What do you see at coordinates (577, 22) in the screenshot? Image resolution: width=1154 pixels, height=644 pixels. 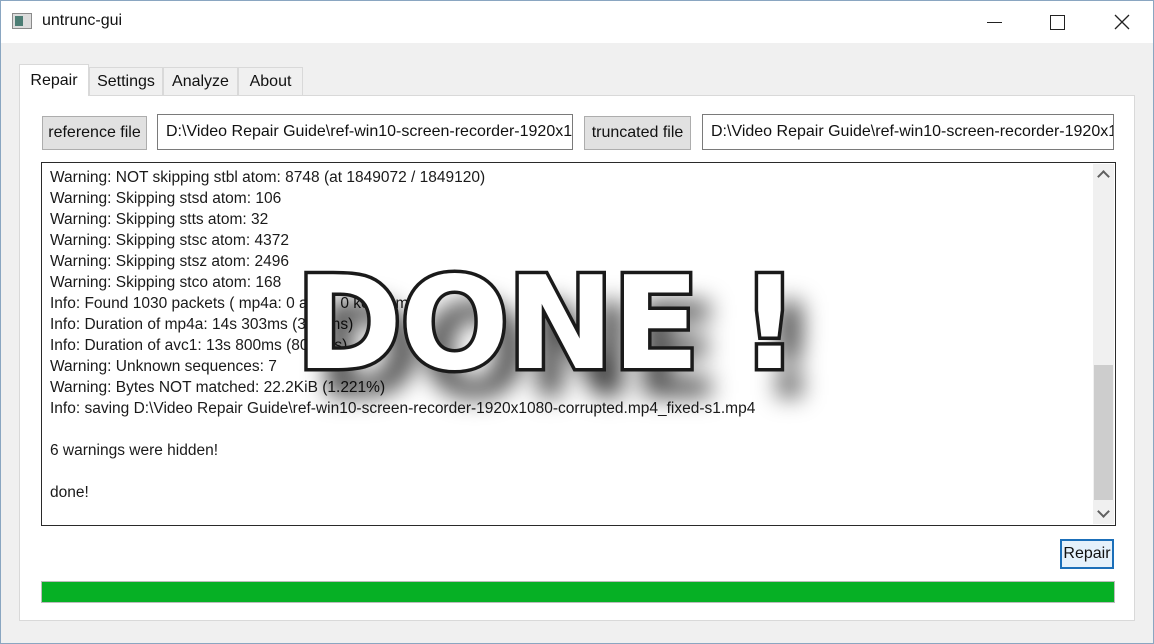 I see `title-bar: untrunc-gui` at bounding box center [577, 22].